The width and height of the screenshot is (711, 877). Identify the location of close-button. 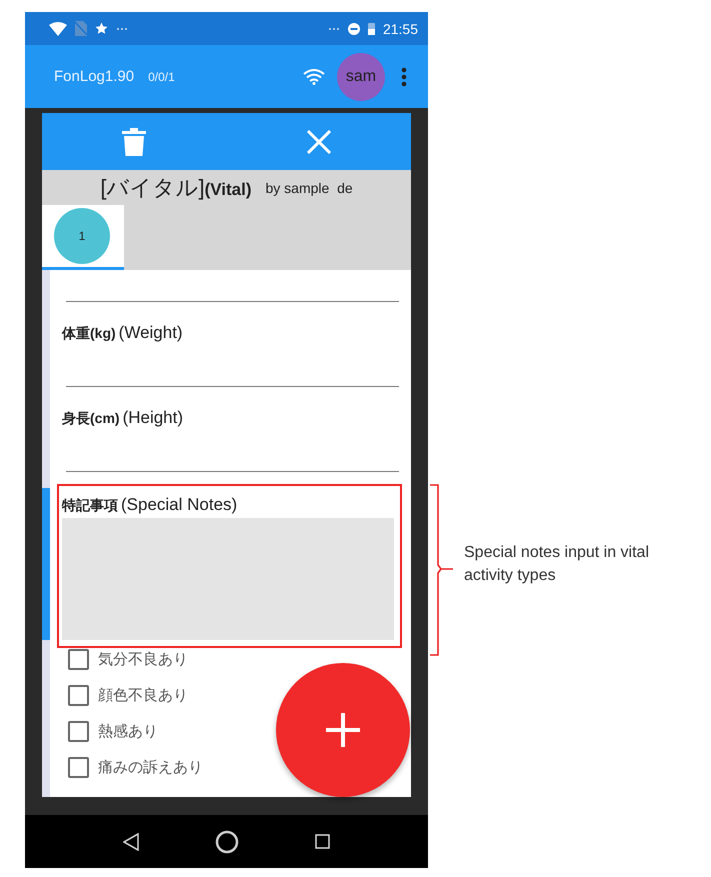
(318, 142).